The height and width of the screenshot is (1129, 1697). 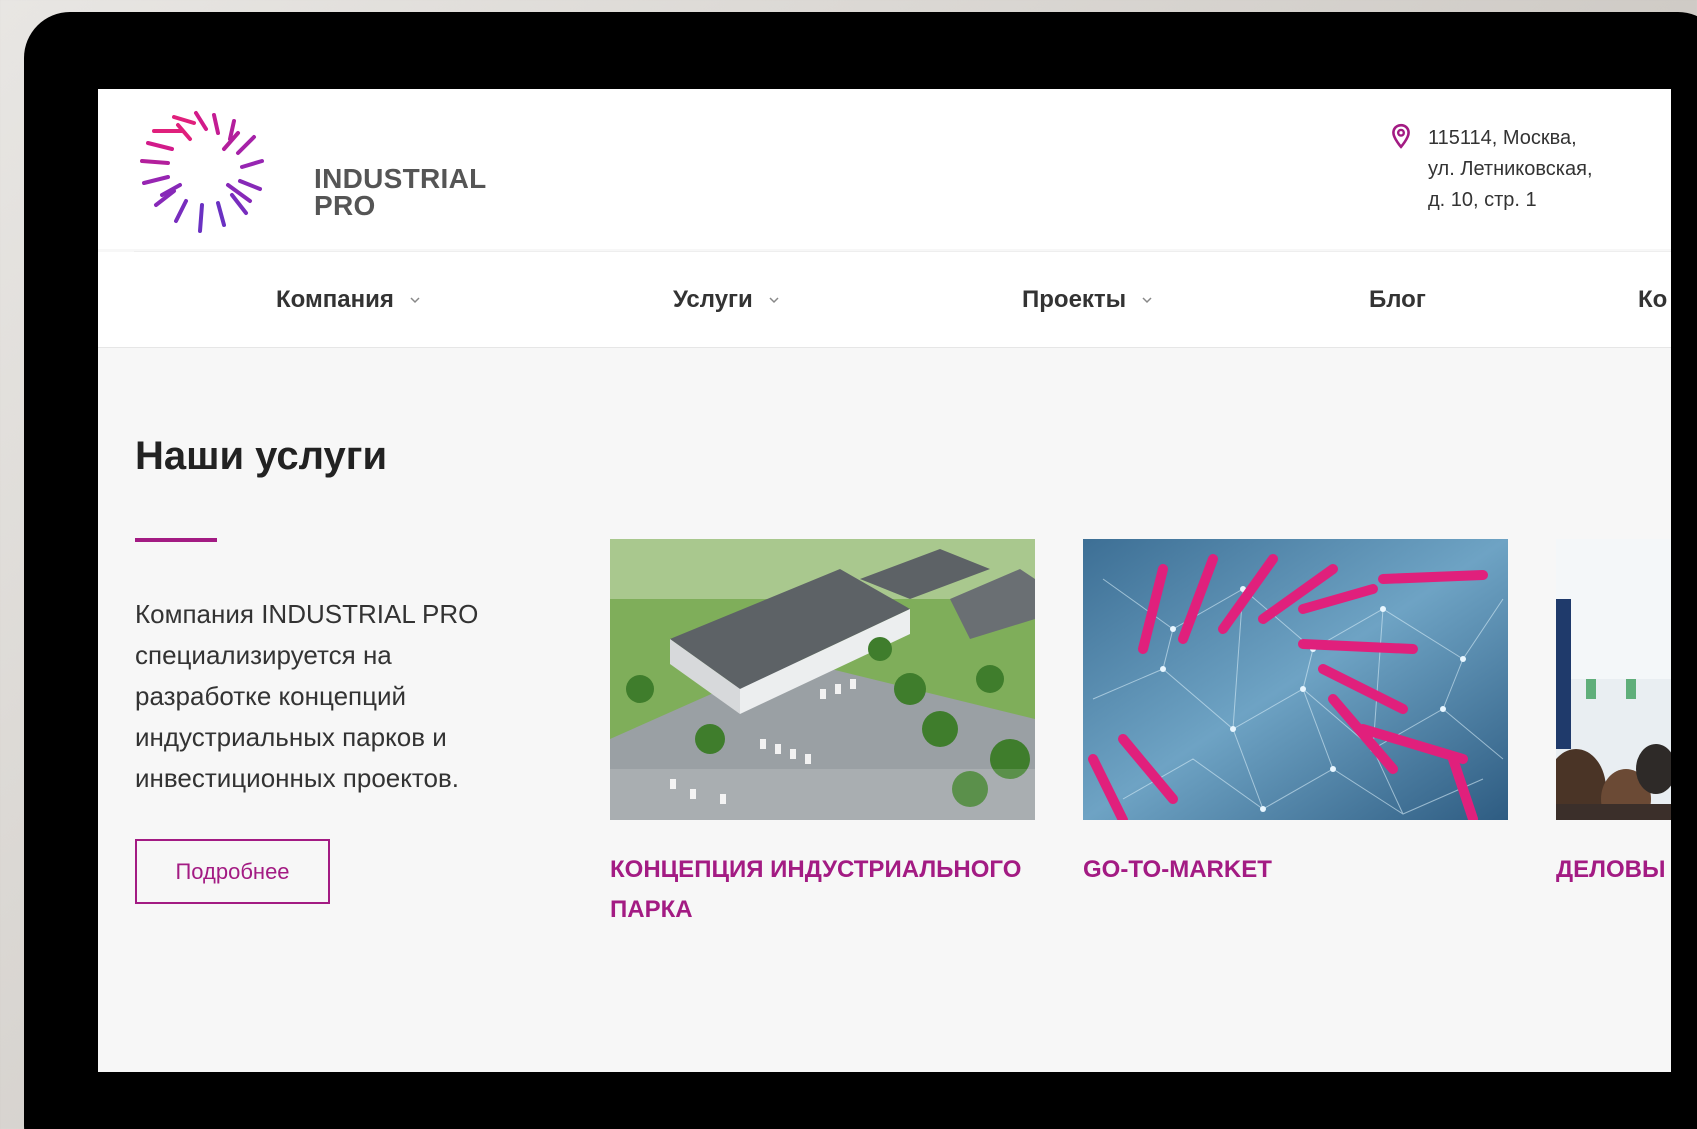 I want to click on service-card-title: GO-TO-MARKET, so click(x=1295, y=870).